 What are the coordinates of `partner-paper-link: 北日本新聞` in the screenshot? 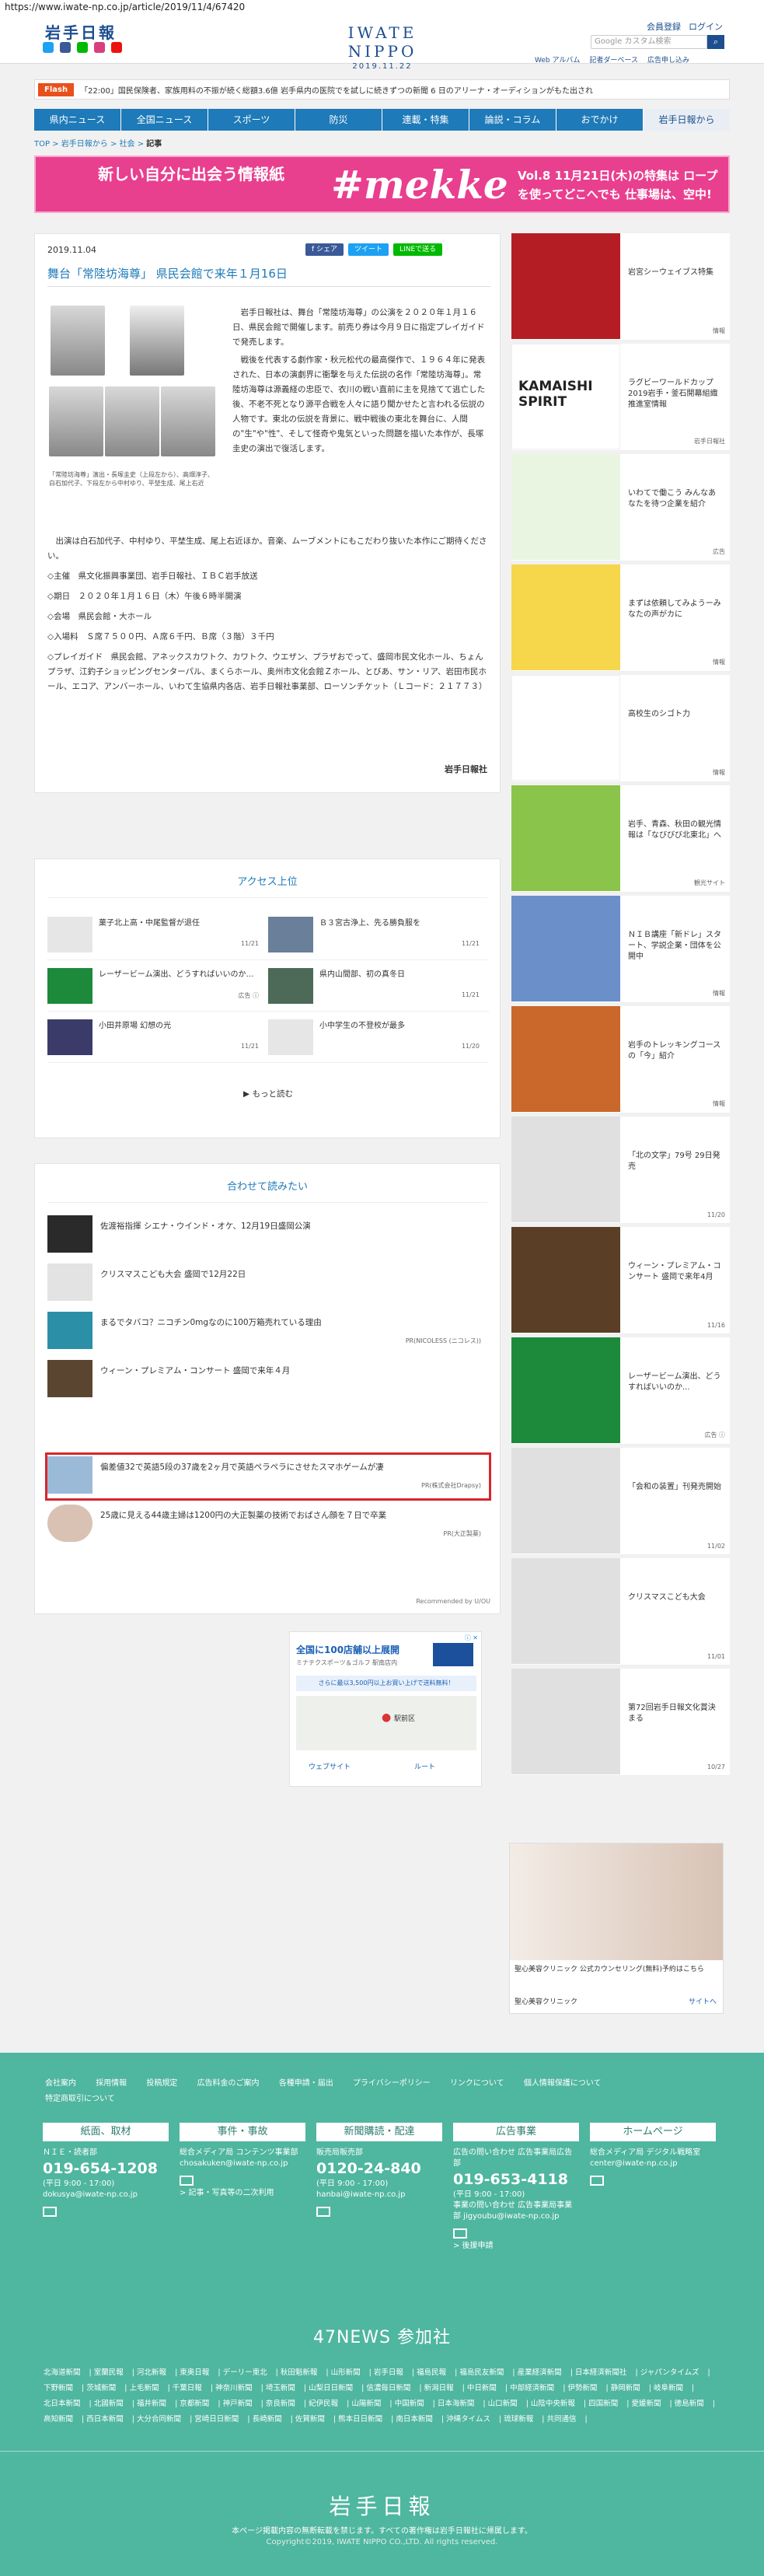 It's located at (62, 2403).